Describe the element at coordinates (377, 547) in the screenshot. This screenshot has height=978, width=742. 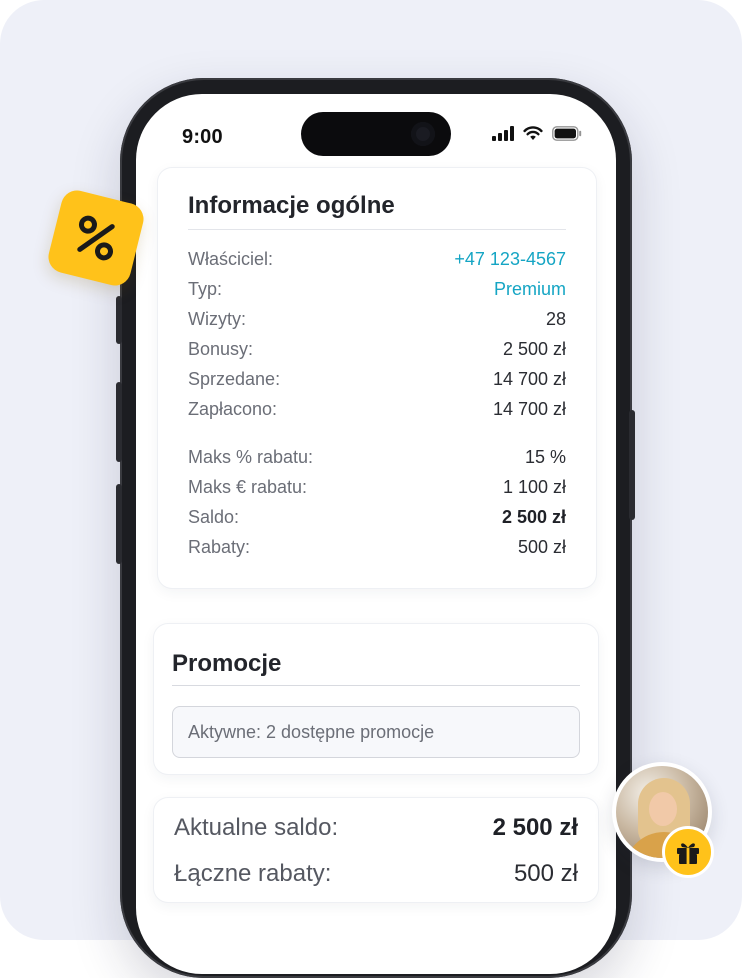
I see `info-row-discounts: Rabaty: 500 zł` at that location.